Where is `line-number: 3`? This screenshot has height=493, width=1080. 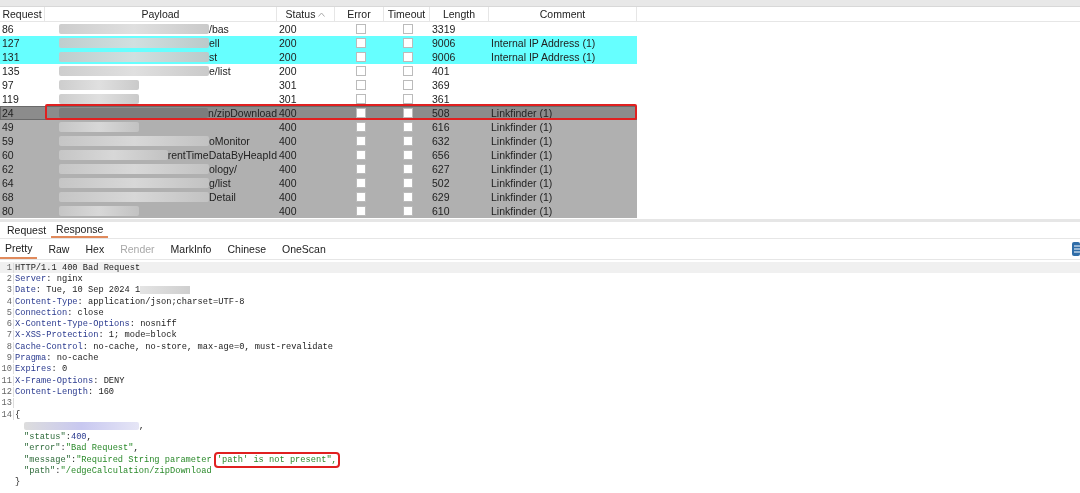 line-number: 3 is located at coordinates (9, 290).